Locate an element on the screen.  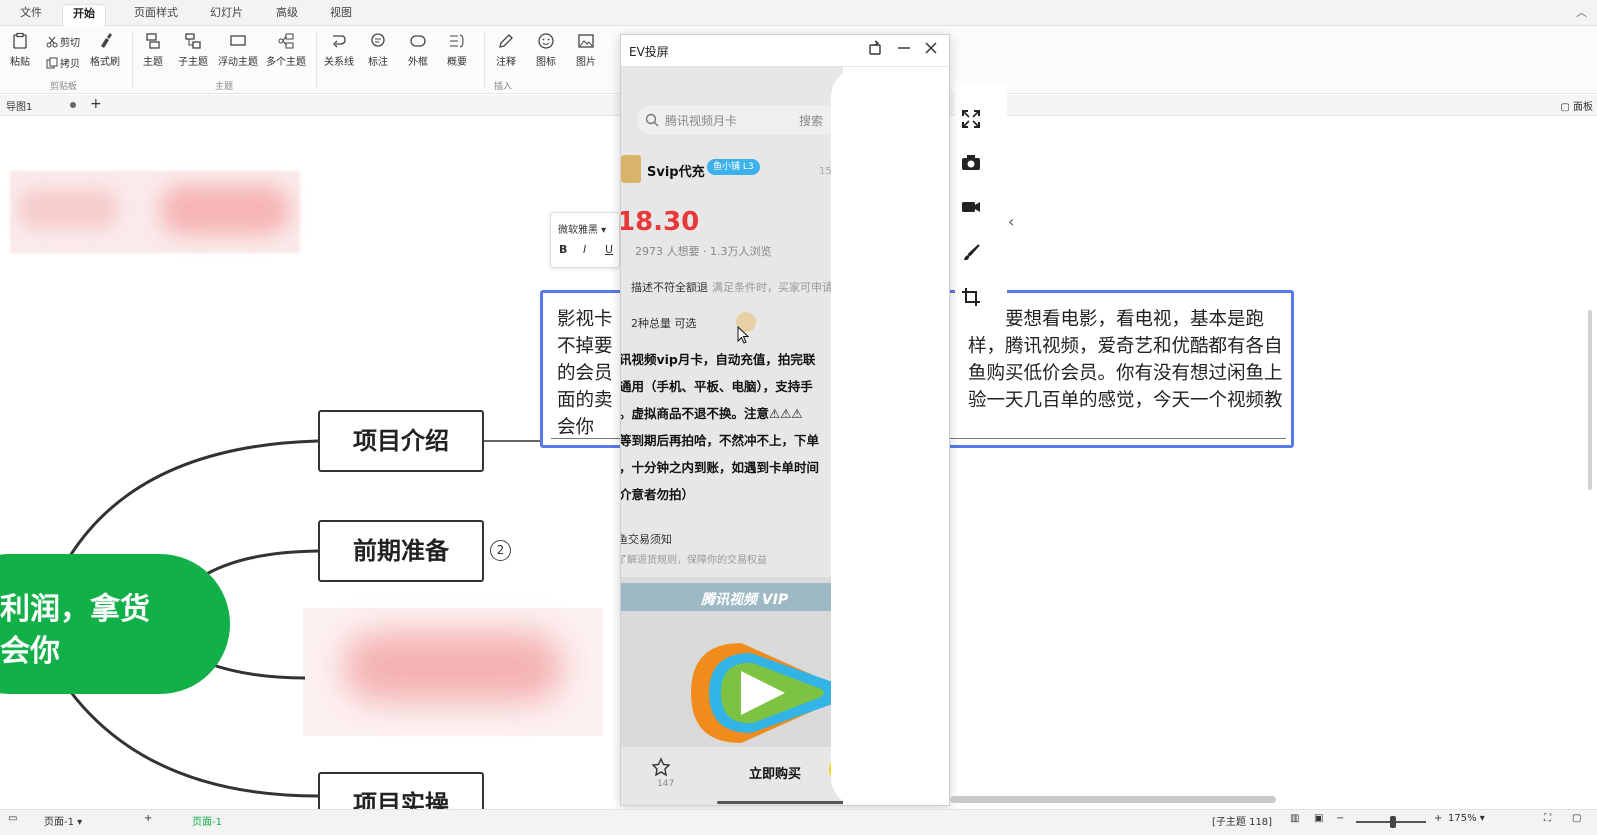
refund-policy: 描述不符全额退 满足条件时，买家可申请 is located at coordinates (732, 287).